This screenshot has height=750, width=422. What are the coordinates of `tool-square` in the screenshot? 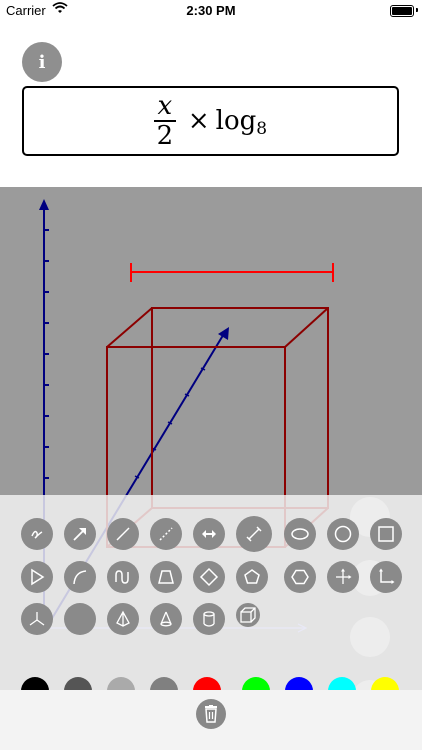 It's located at (386, 534).